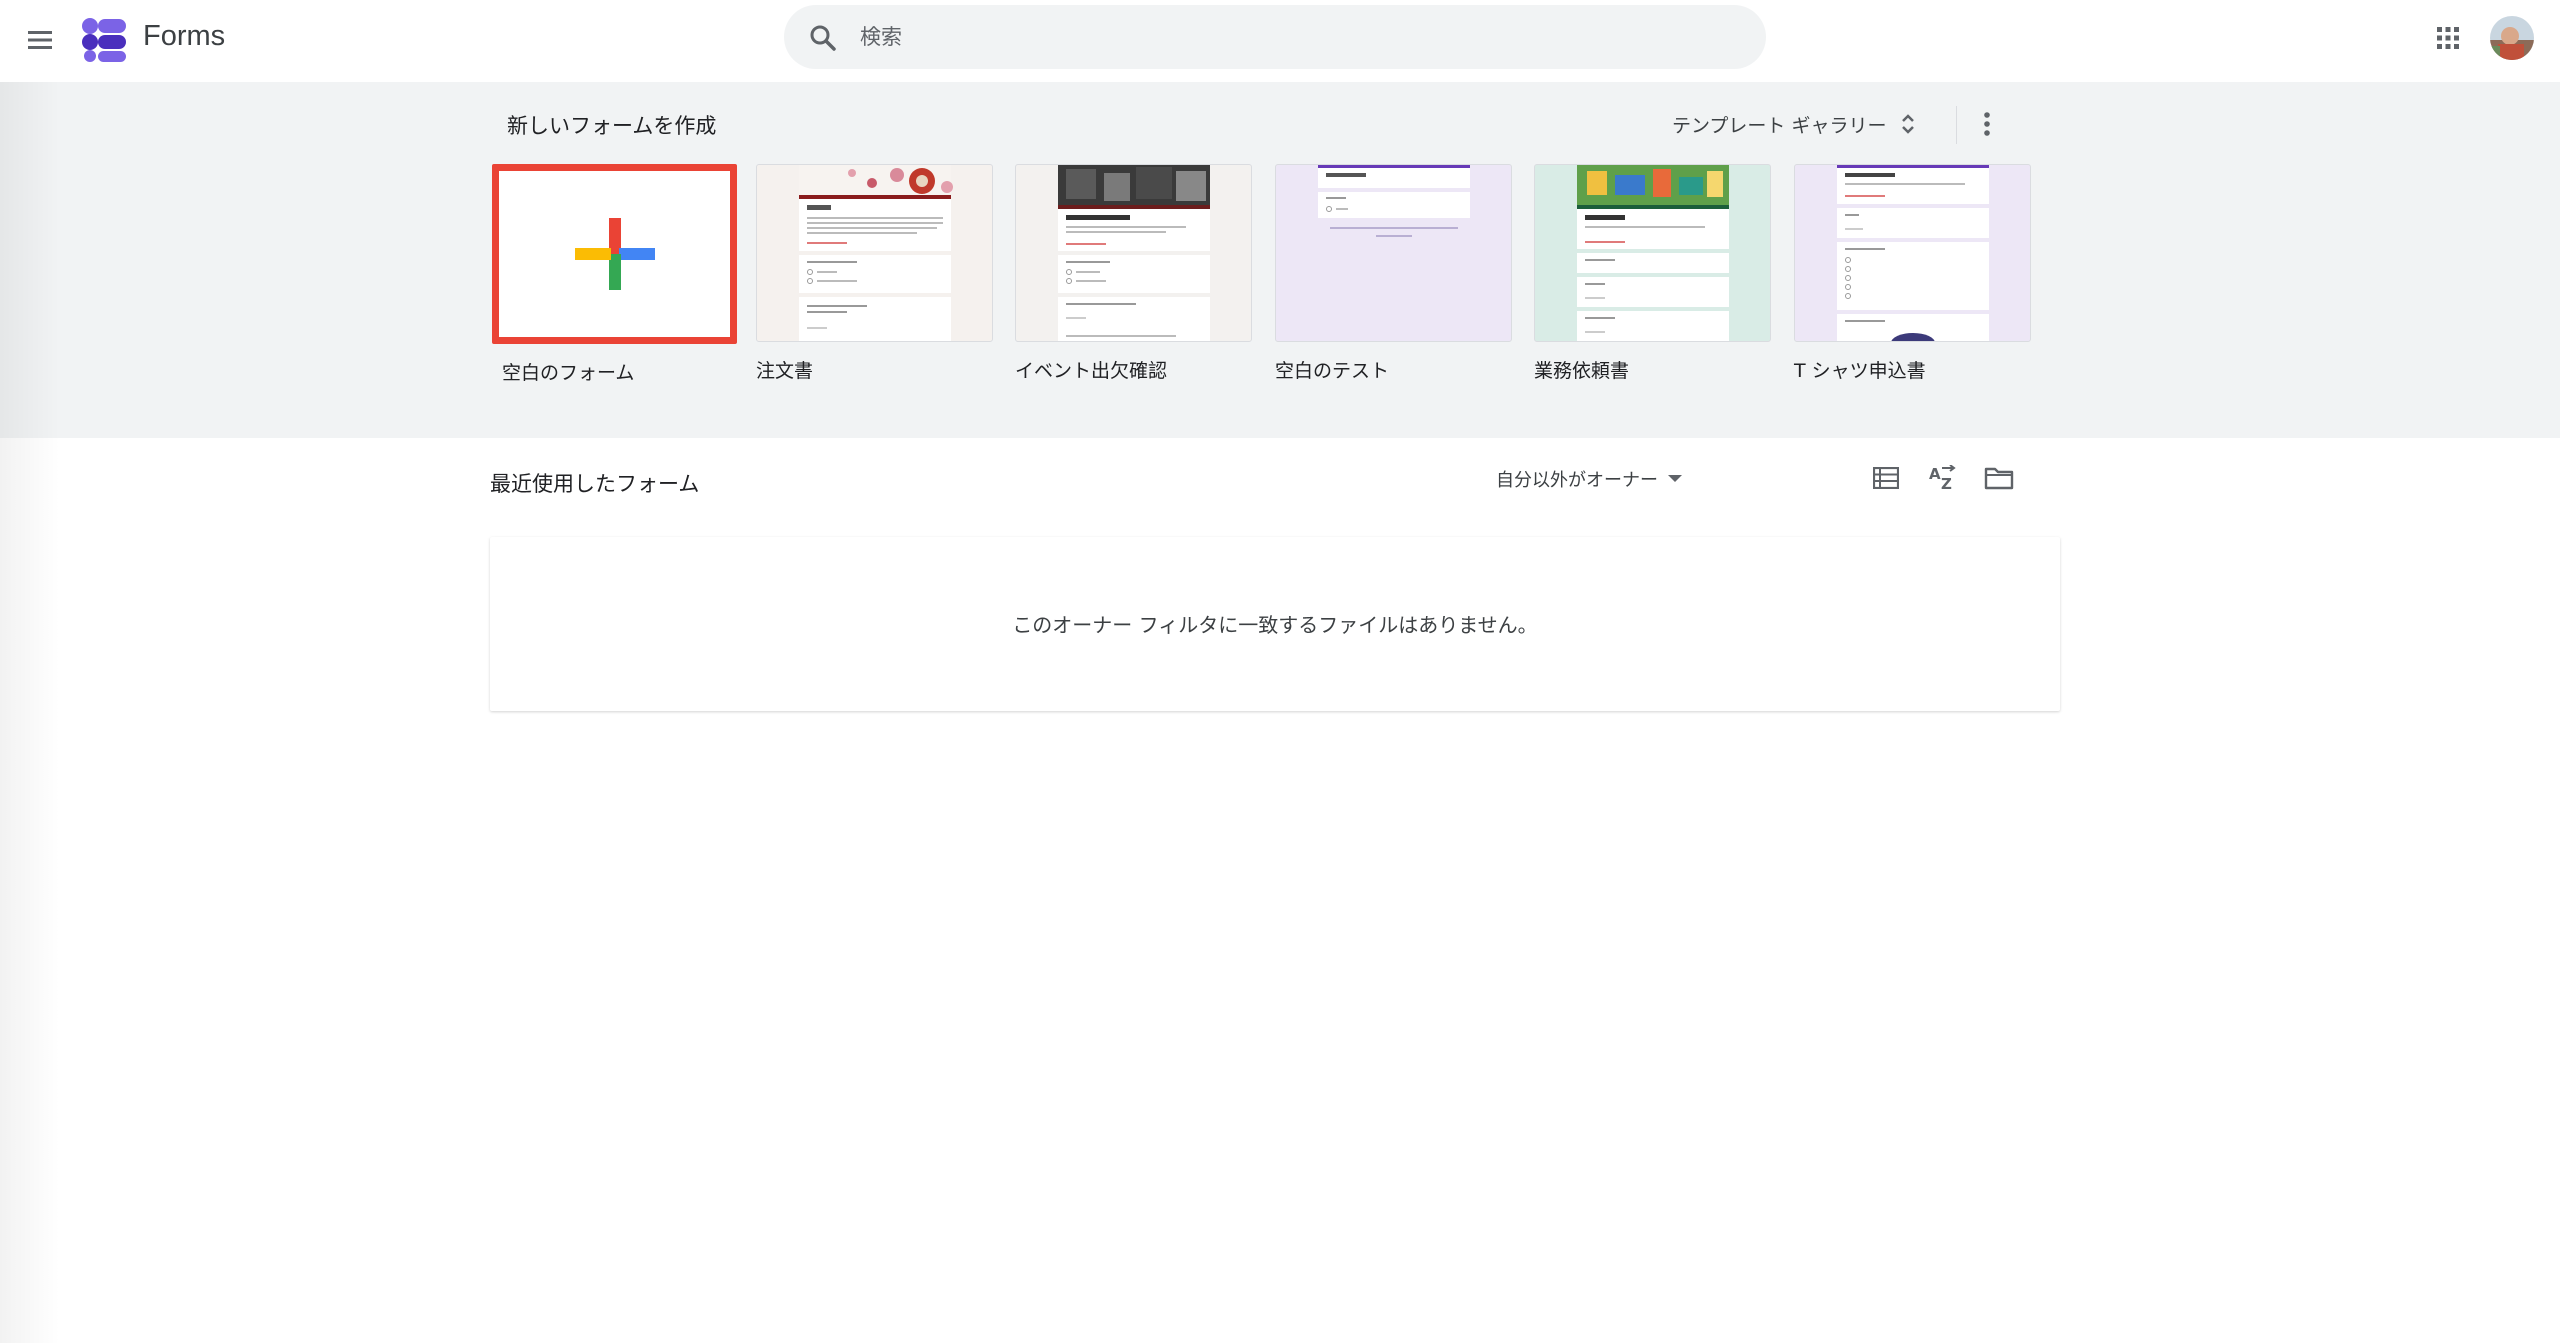  What do you see at coordinates (1860, 371) in the screenshot?
I see `template-label: T シャツ申込書` at bounding box center [1860, 371].